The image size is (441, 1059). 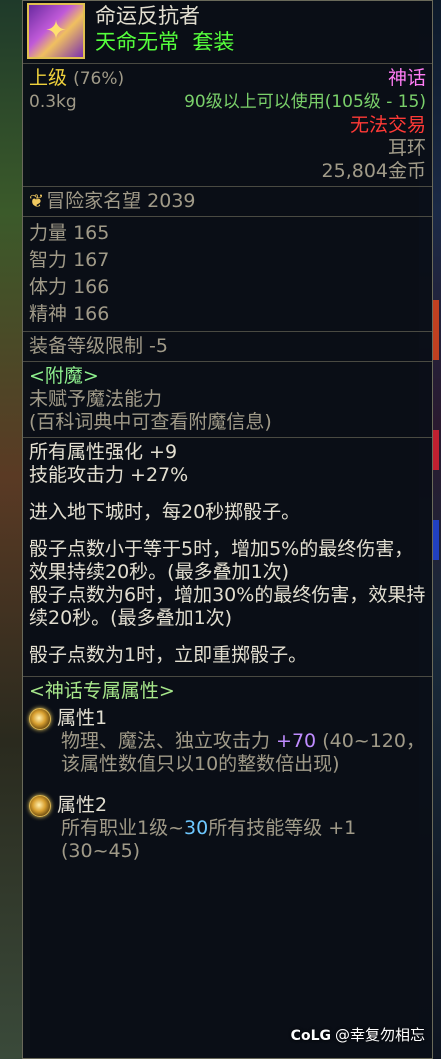 I want to click on item-level-requirement: 90级以上可以使用(105级 - 15), so click(x=305, y=102).